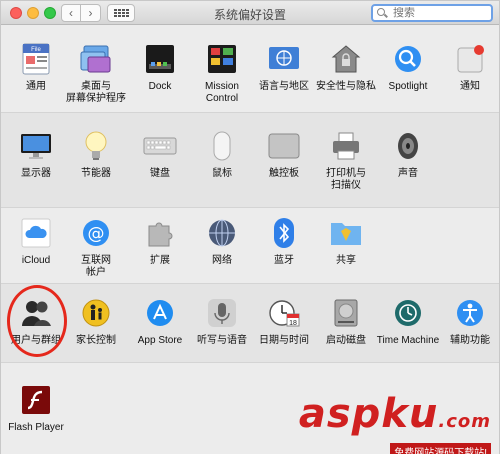  What do you see at coordinates (284, 260) in the screenshot?
I see `pref-label: 蓝牙` at bounding box center [284, 260].